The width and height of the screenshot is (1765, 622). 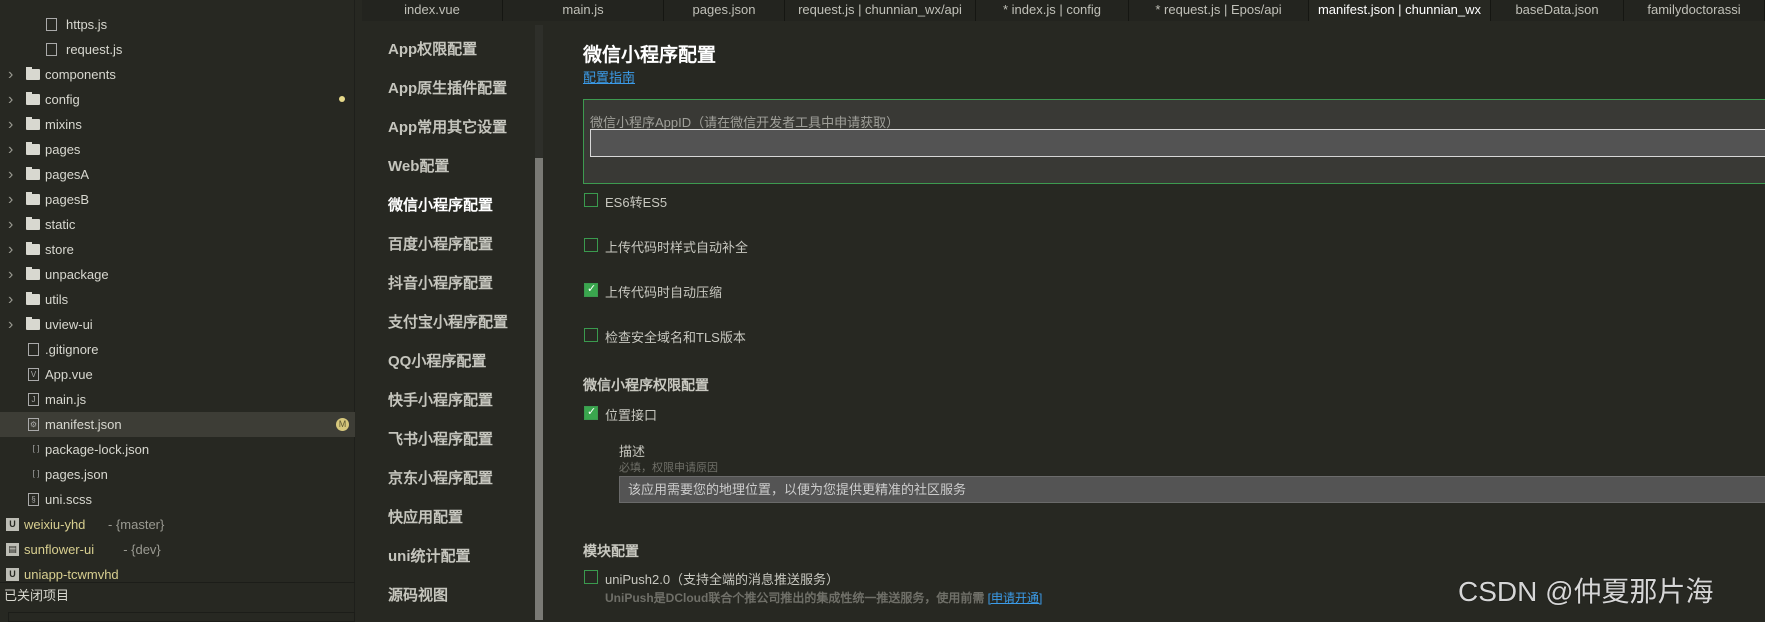 What do you see at coordinates (437, 360) in the screenshot?
I see `nav-item-8: QQ小程序配置` at bounding box center [437, 360].